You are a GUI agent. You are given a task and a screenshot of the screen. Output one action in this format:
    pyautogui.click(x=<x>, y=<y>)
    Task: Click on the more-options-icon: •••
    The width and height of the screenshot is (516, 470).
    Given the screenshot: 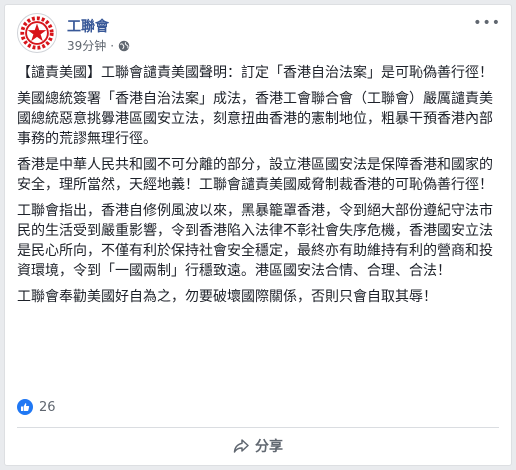 What is the action you would take?
    pyautogui.click(x=487, y=23)
    